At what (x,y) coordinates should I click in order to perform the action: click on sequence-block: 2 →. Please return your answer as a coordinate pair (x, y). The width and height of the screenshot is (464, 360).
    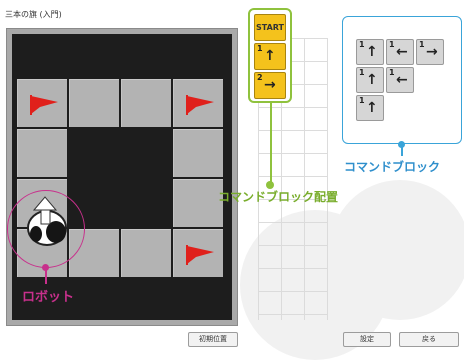
    Looking at the image, I should click on (270, 85).